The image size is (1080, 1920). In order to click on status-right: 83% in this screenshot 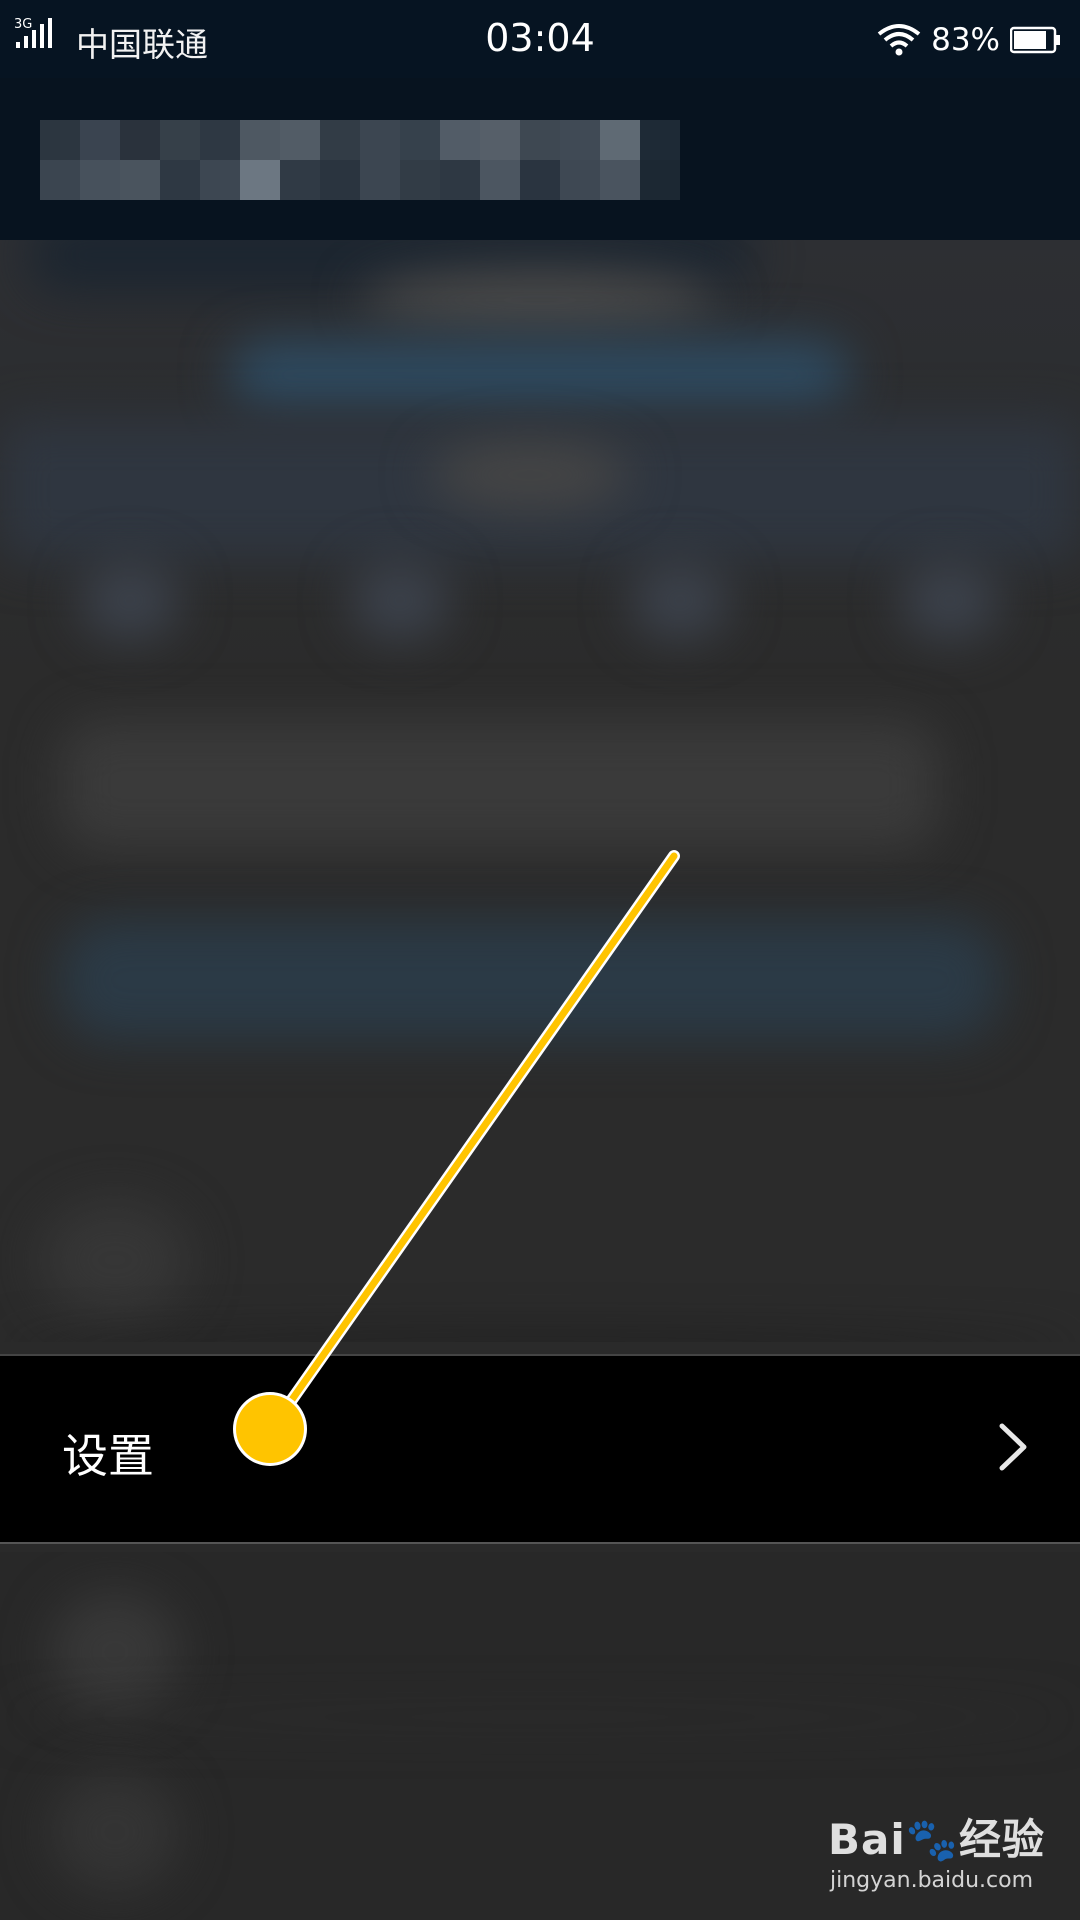, I will do `click(969, 40)`.